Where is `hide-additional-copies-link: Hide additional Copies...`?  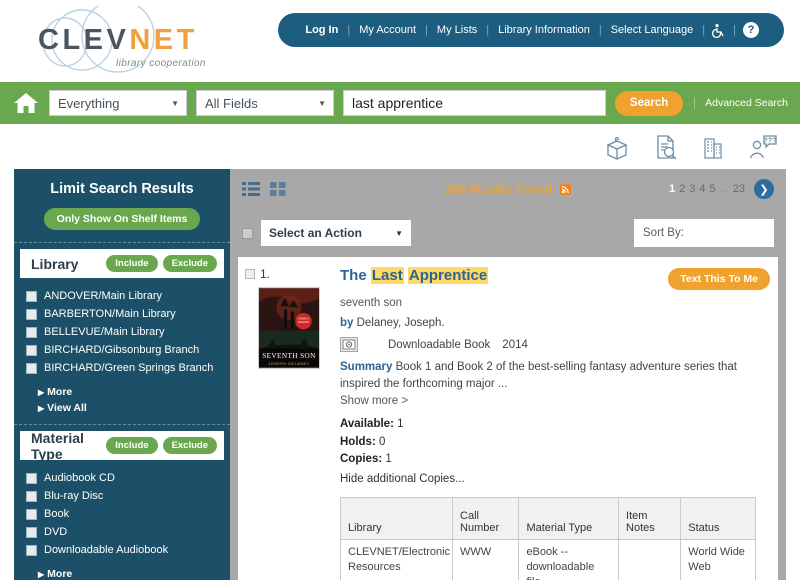
hide-additional-copies-link: Hide additional Copies... is located at coordinates (555, 479).